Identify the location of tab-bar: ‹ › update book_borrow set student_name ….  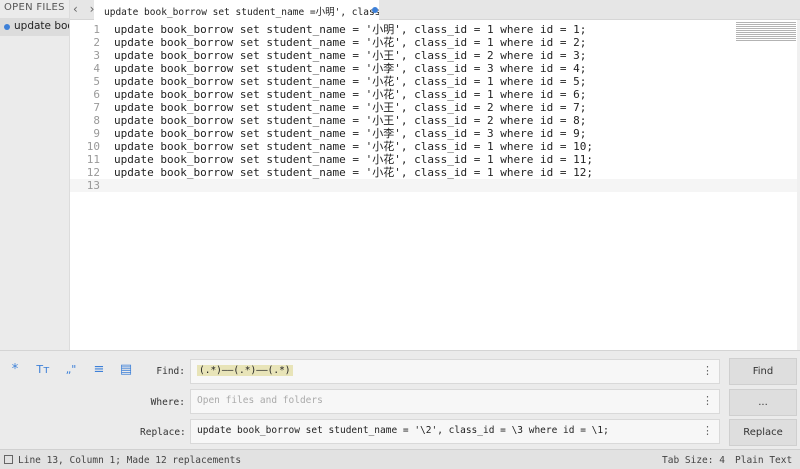
(435, 10).